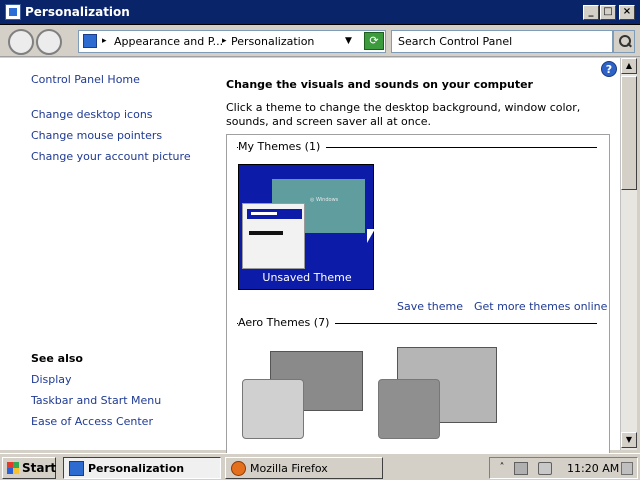 This screenshot has height=480, width=640. What do you see at coordinates (609, 69) in the screenshot?
I see `help-icon: ?` at bounding box center [609, 69].